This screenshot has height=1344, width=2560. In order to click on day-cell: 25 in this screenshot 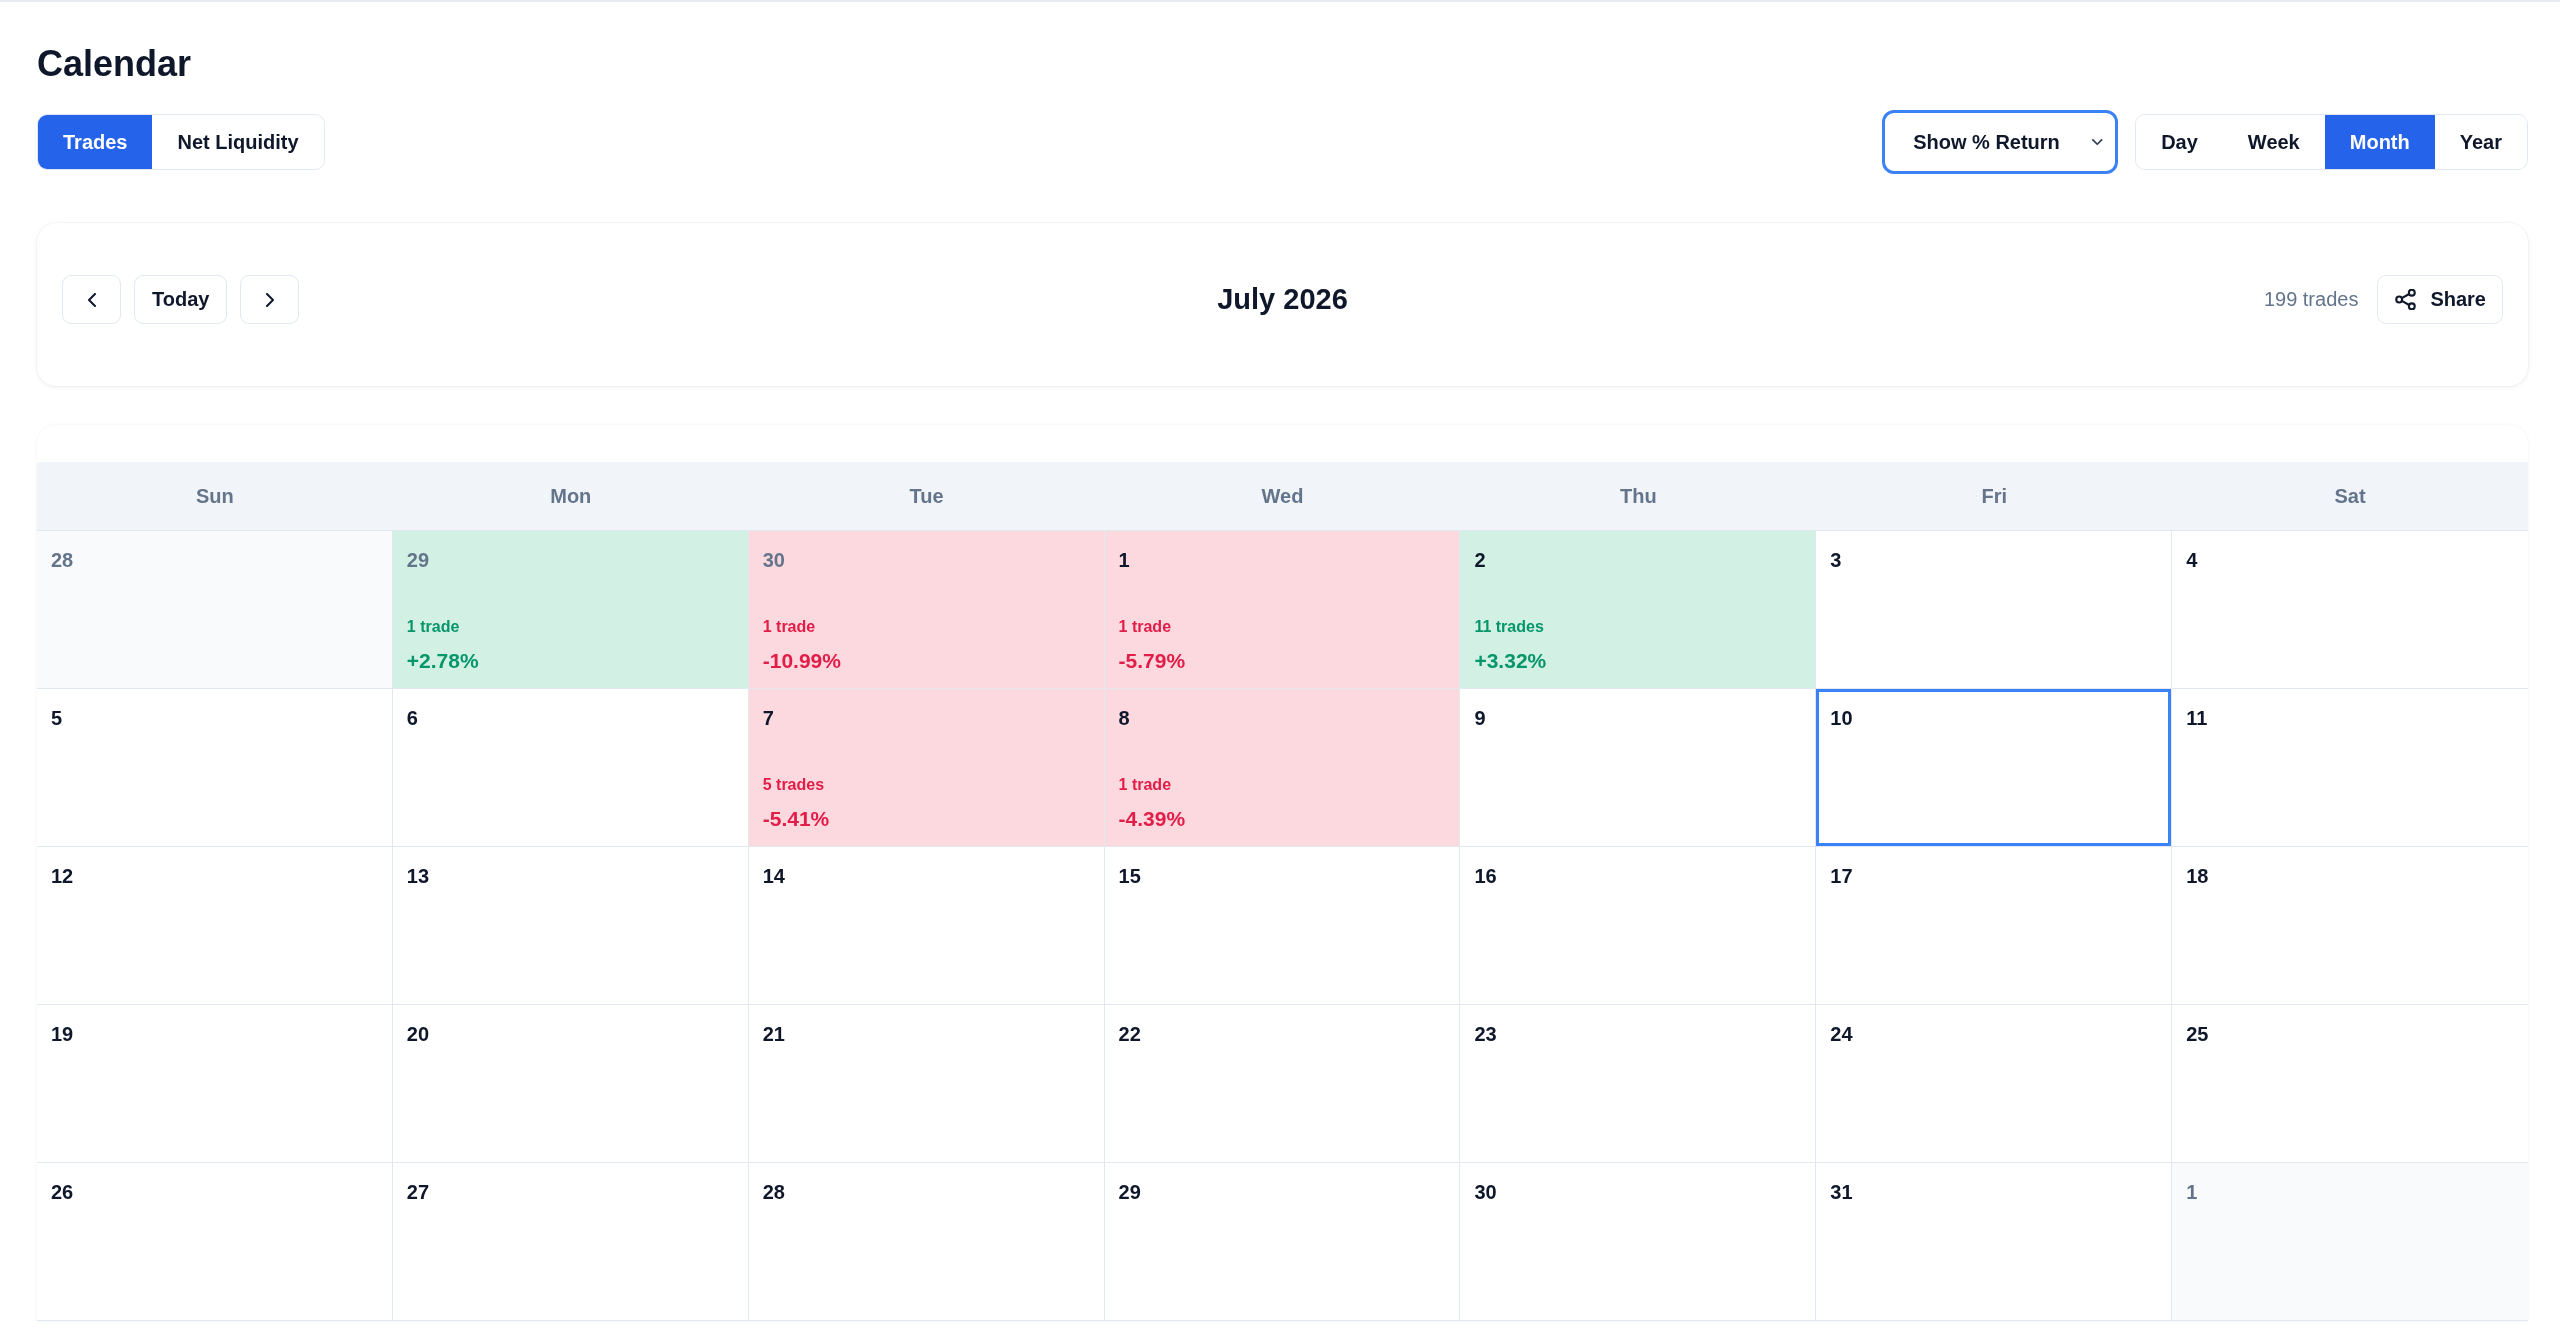, I will do `click(2350, 1084)`.